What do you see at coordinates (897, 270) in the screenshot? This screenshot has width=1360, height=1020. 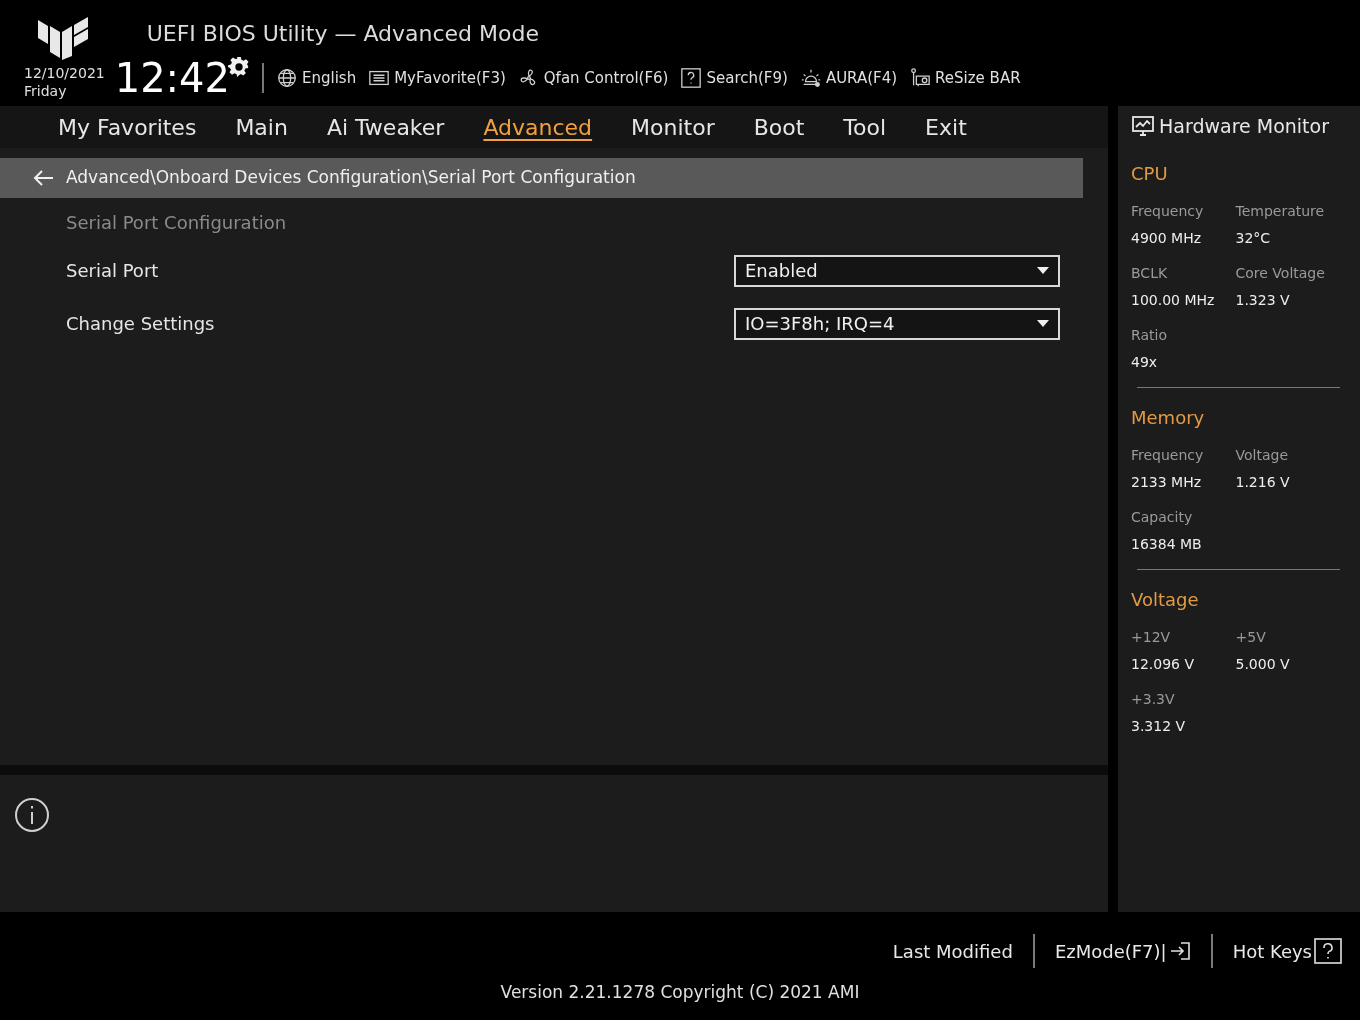 I see `dropdown: Enabled` at bounding box center [897, 270].